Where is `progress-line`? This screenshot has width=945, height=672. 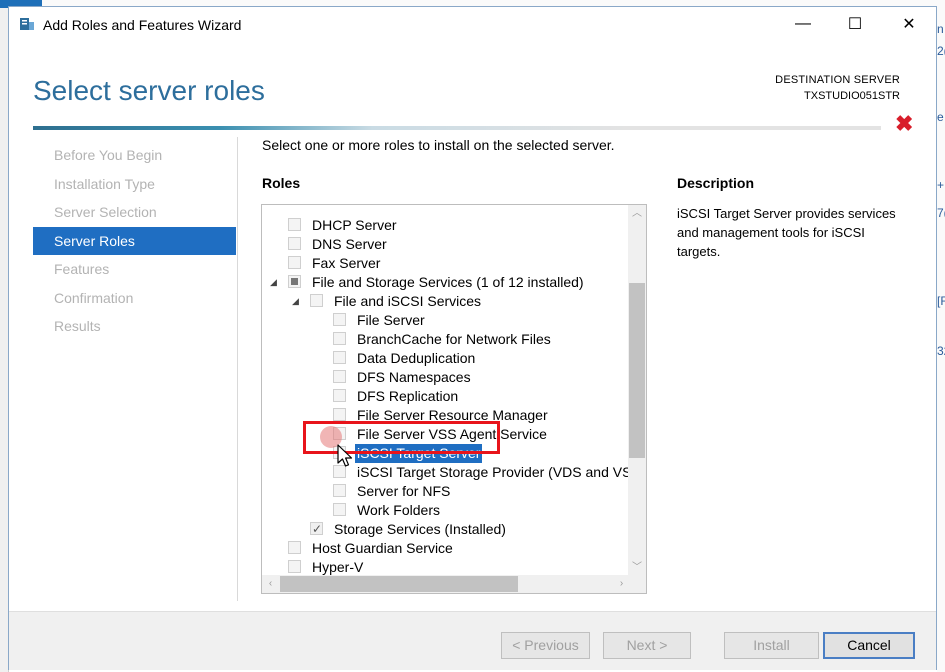
progress-line is located at coordinates (457, 128).